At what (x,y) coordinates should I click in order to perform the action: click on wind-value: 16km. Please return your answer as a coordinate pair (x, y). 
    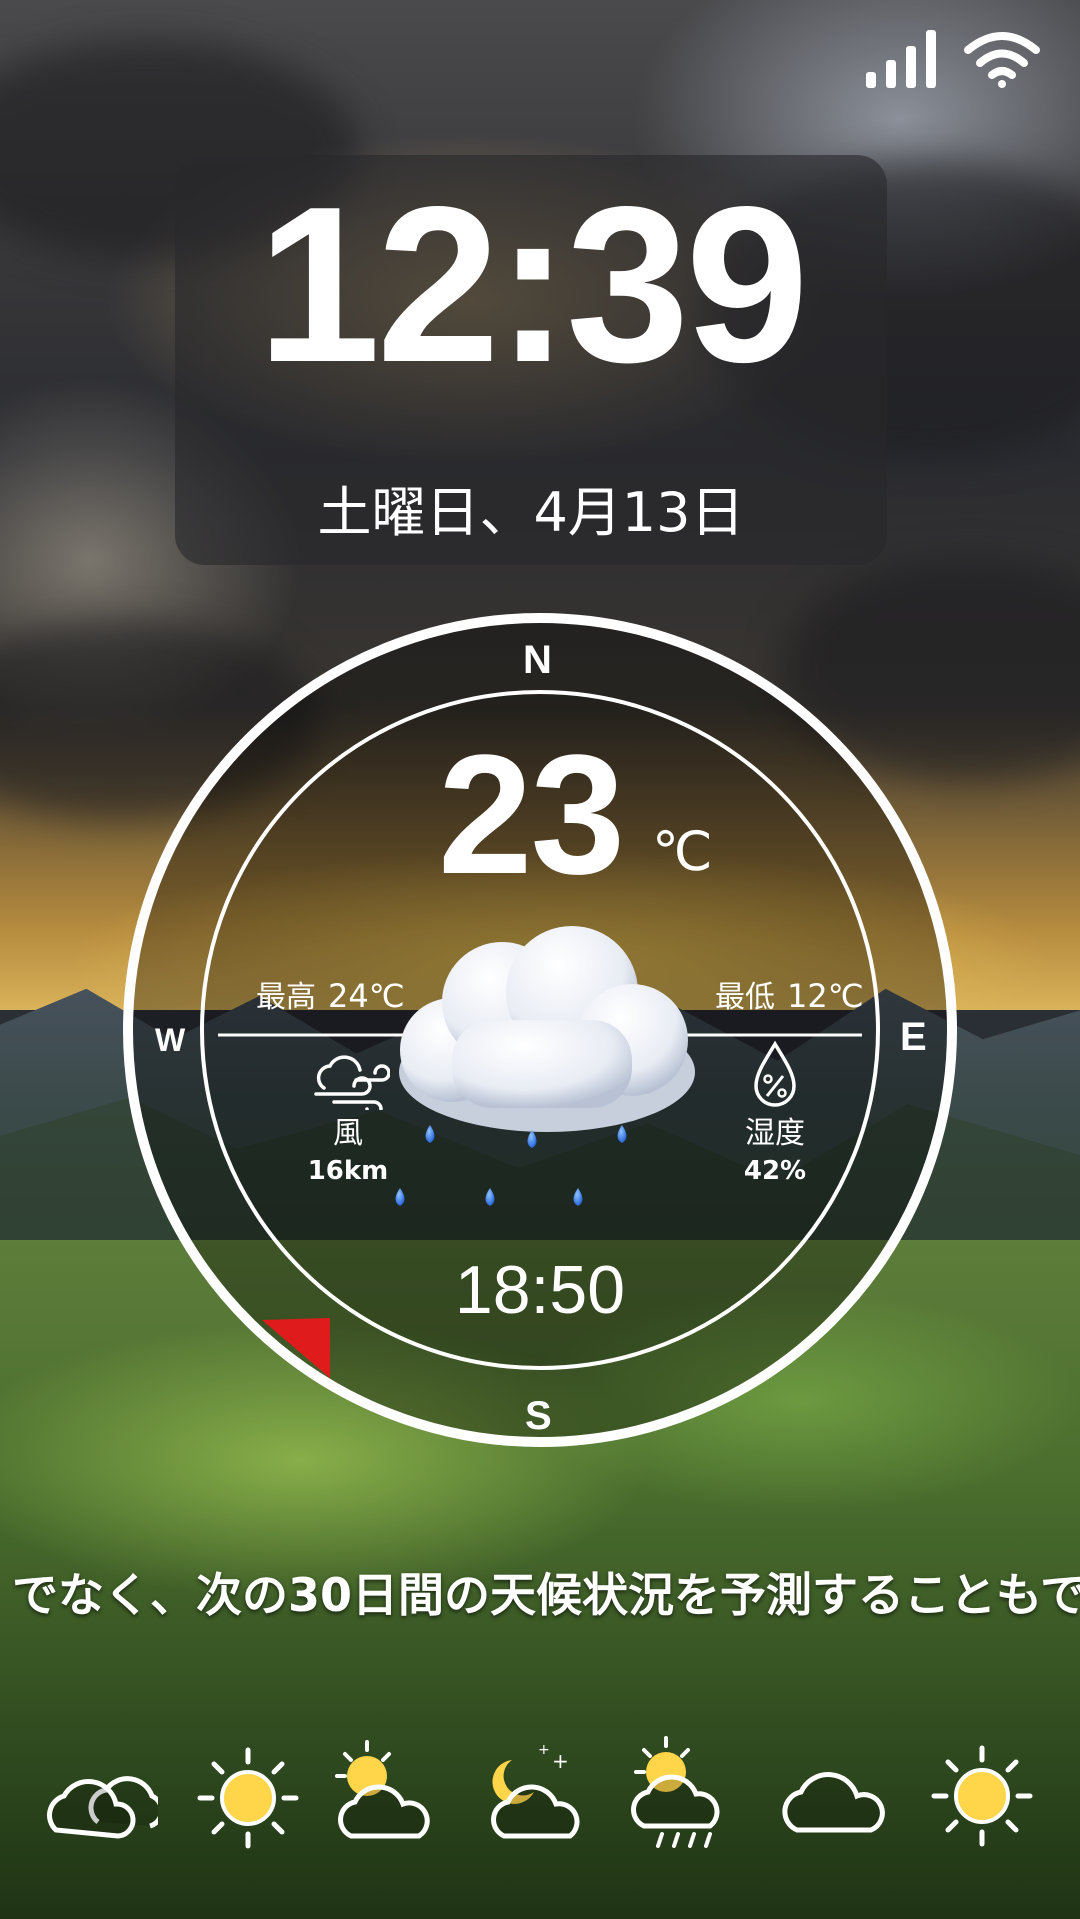
    Looking at the image, I should click on (348, 1171).